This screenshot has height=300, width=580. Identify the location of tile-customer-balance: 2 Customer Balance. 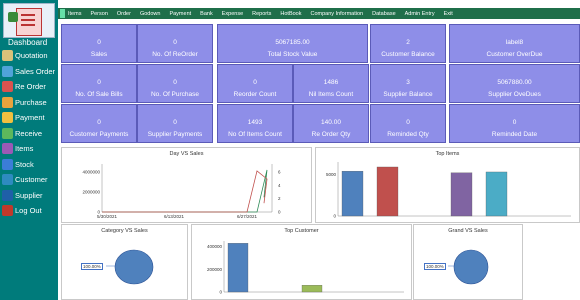
(408, 43).